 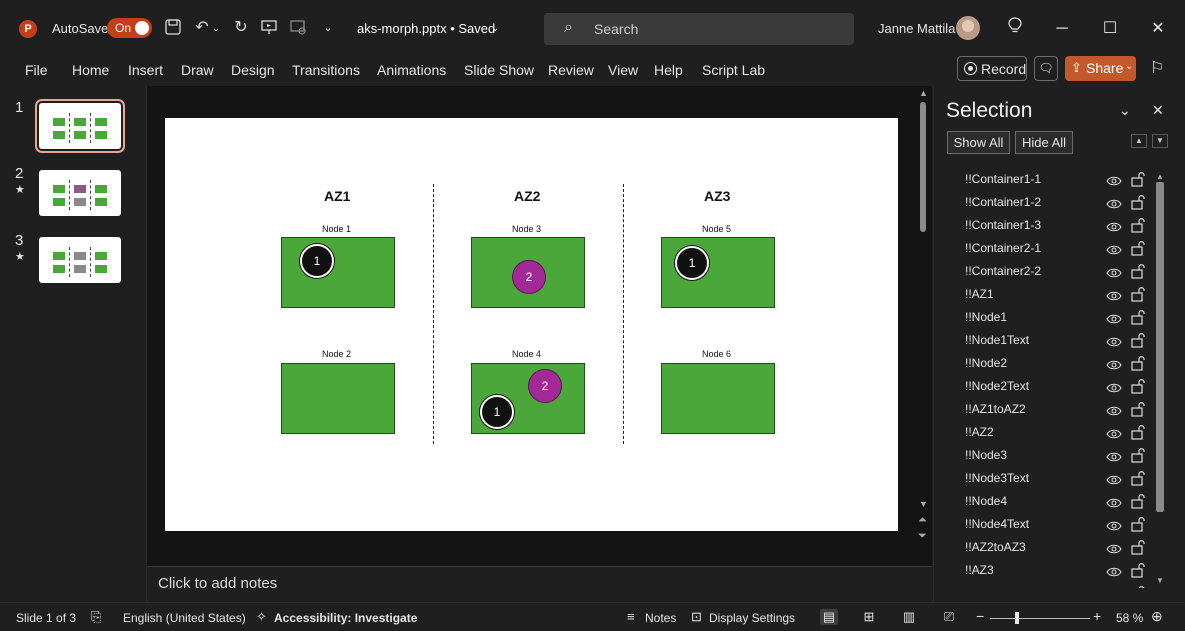 I want to click on node3-box: 2, so click(x=528, y=272).